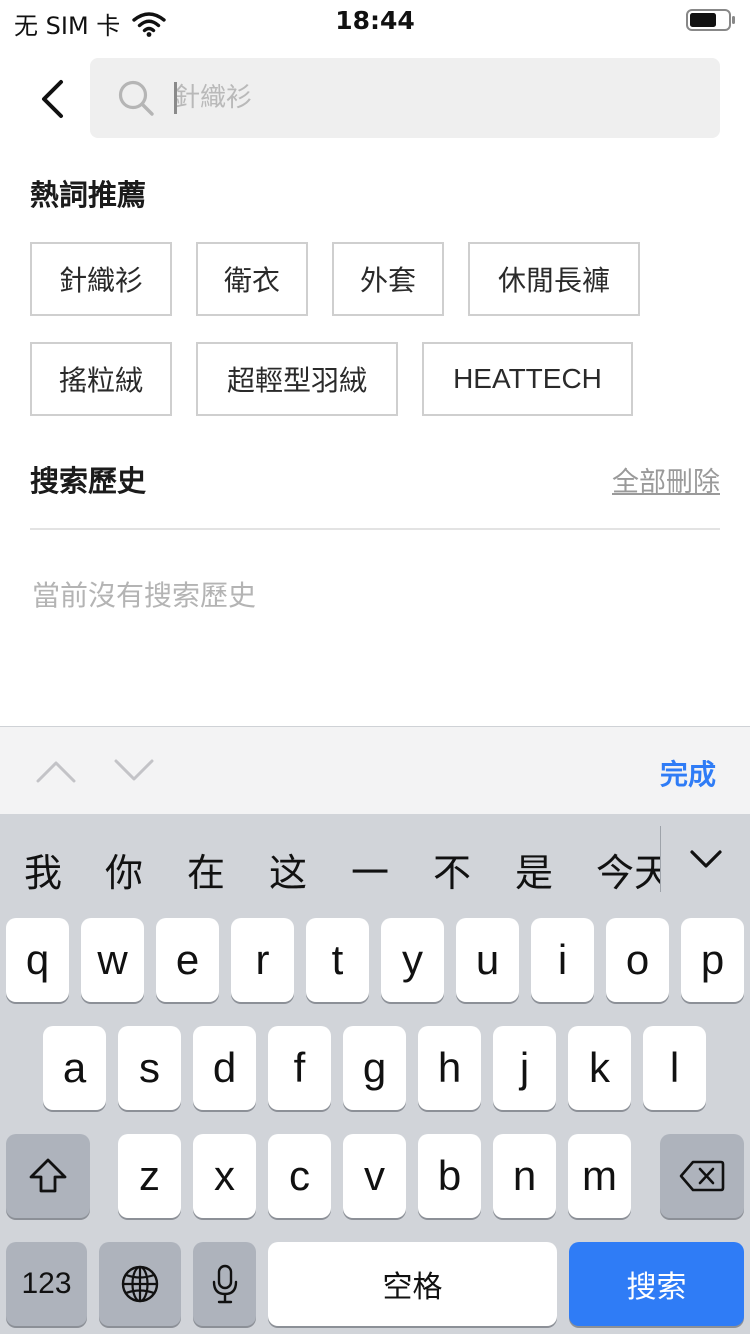 Image resolution: width=750 pixels, height=1334 pixels. I want to click on microphone-icon, so click(224, 1284).